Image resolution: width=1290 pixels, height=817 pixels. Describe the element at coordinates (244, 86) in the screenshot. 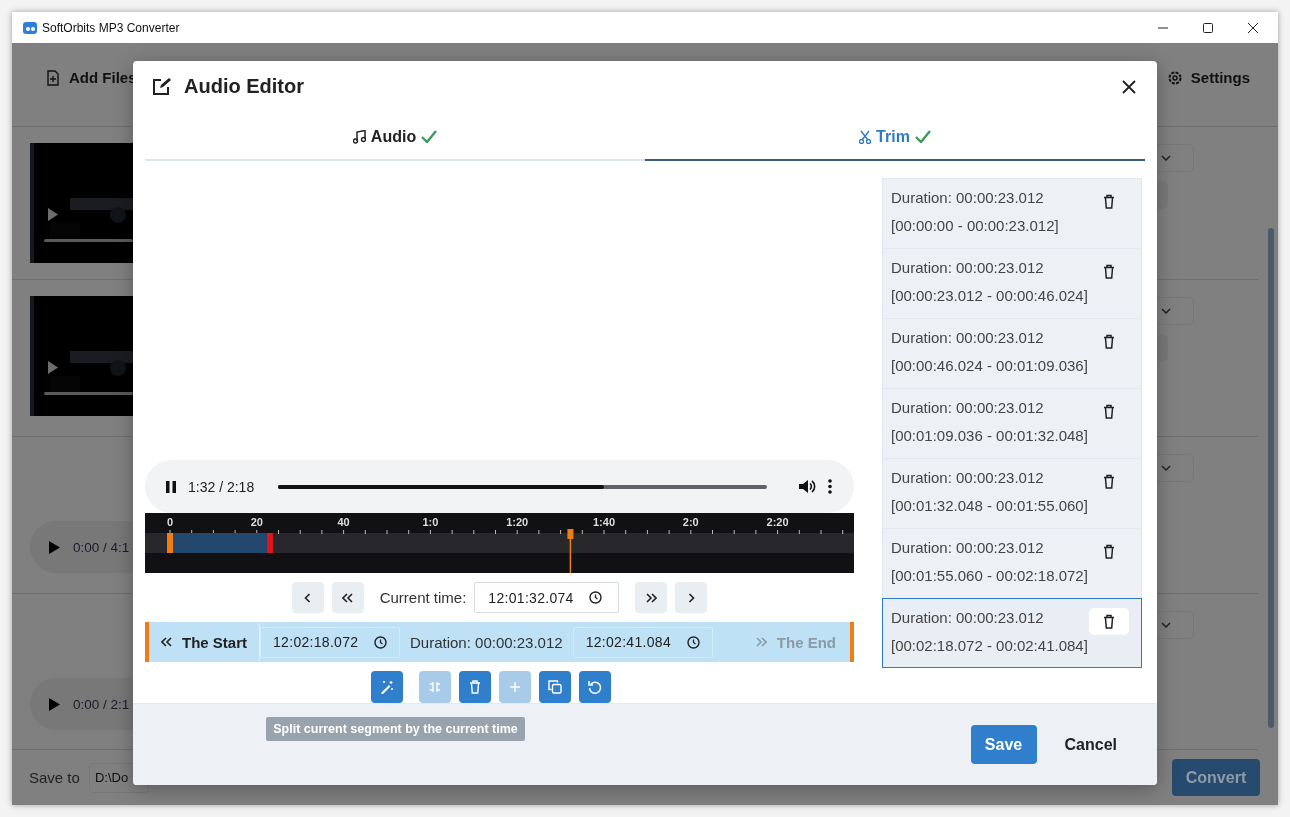

I see `dialog-title: Audio Editor` at that location.